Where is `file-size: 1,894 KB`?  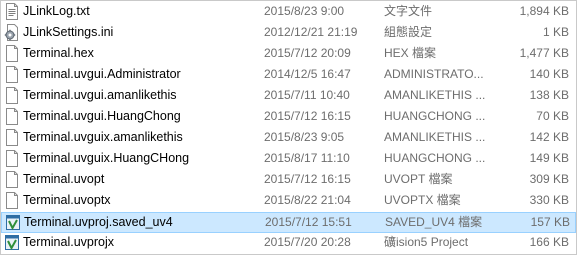 file-size: 1,894 KB is located at coordinates (544, 11).